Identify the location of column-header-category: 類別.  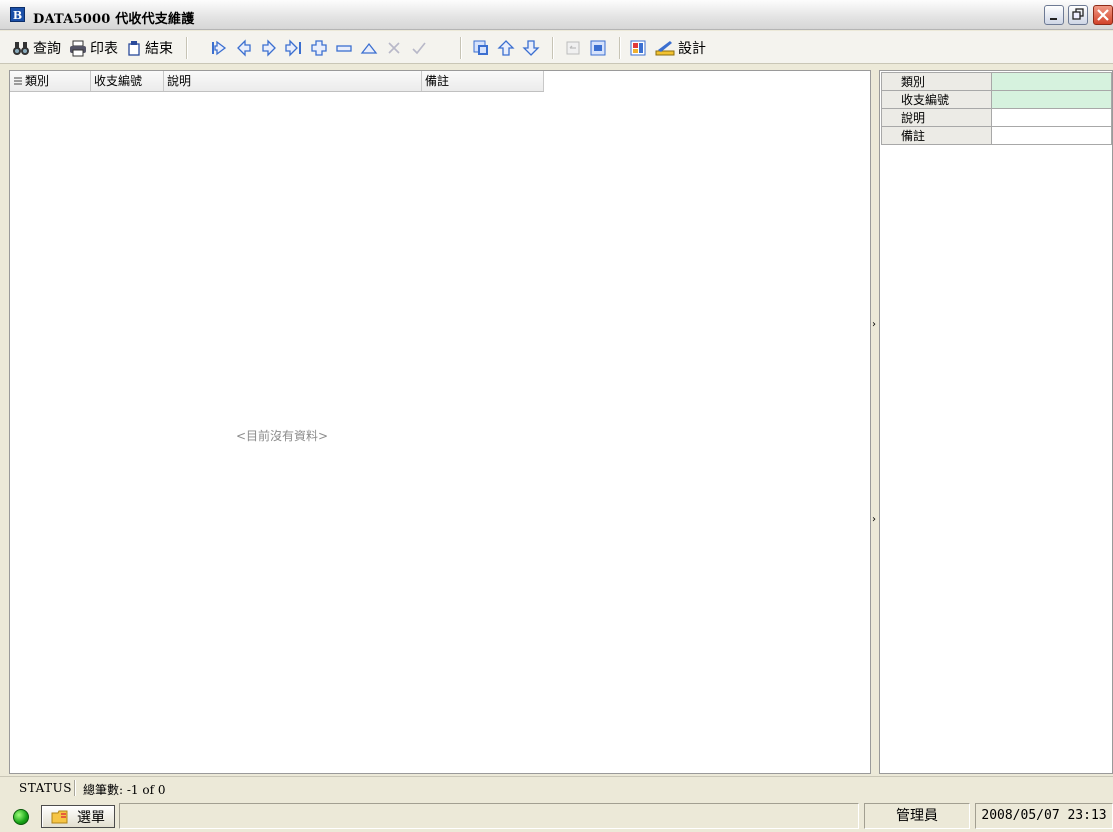
(56, 81).